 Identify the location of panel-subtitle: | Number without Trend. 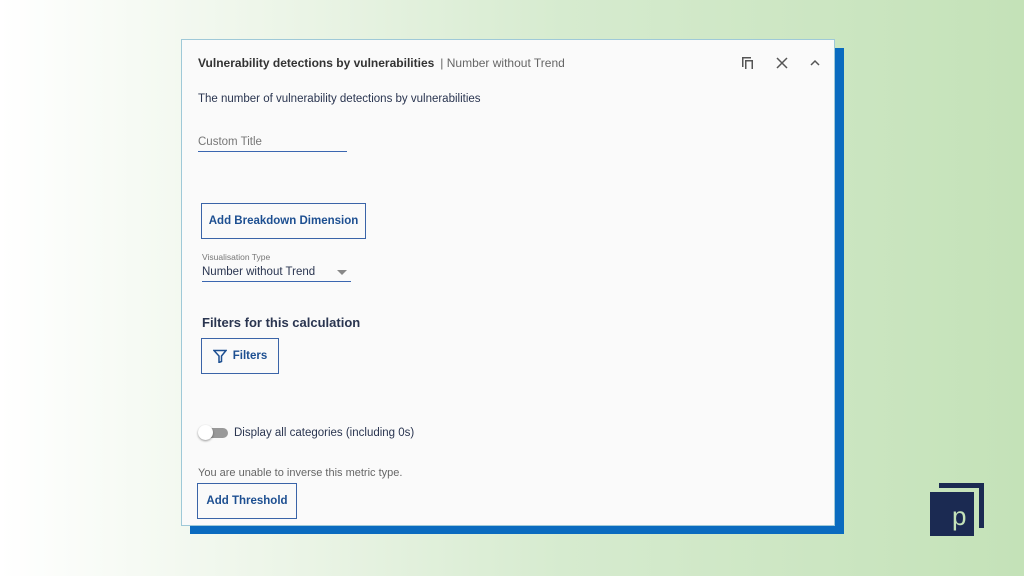
(502, 63).